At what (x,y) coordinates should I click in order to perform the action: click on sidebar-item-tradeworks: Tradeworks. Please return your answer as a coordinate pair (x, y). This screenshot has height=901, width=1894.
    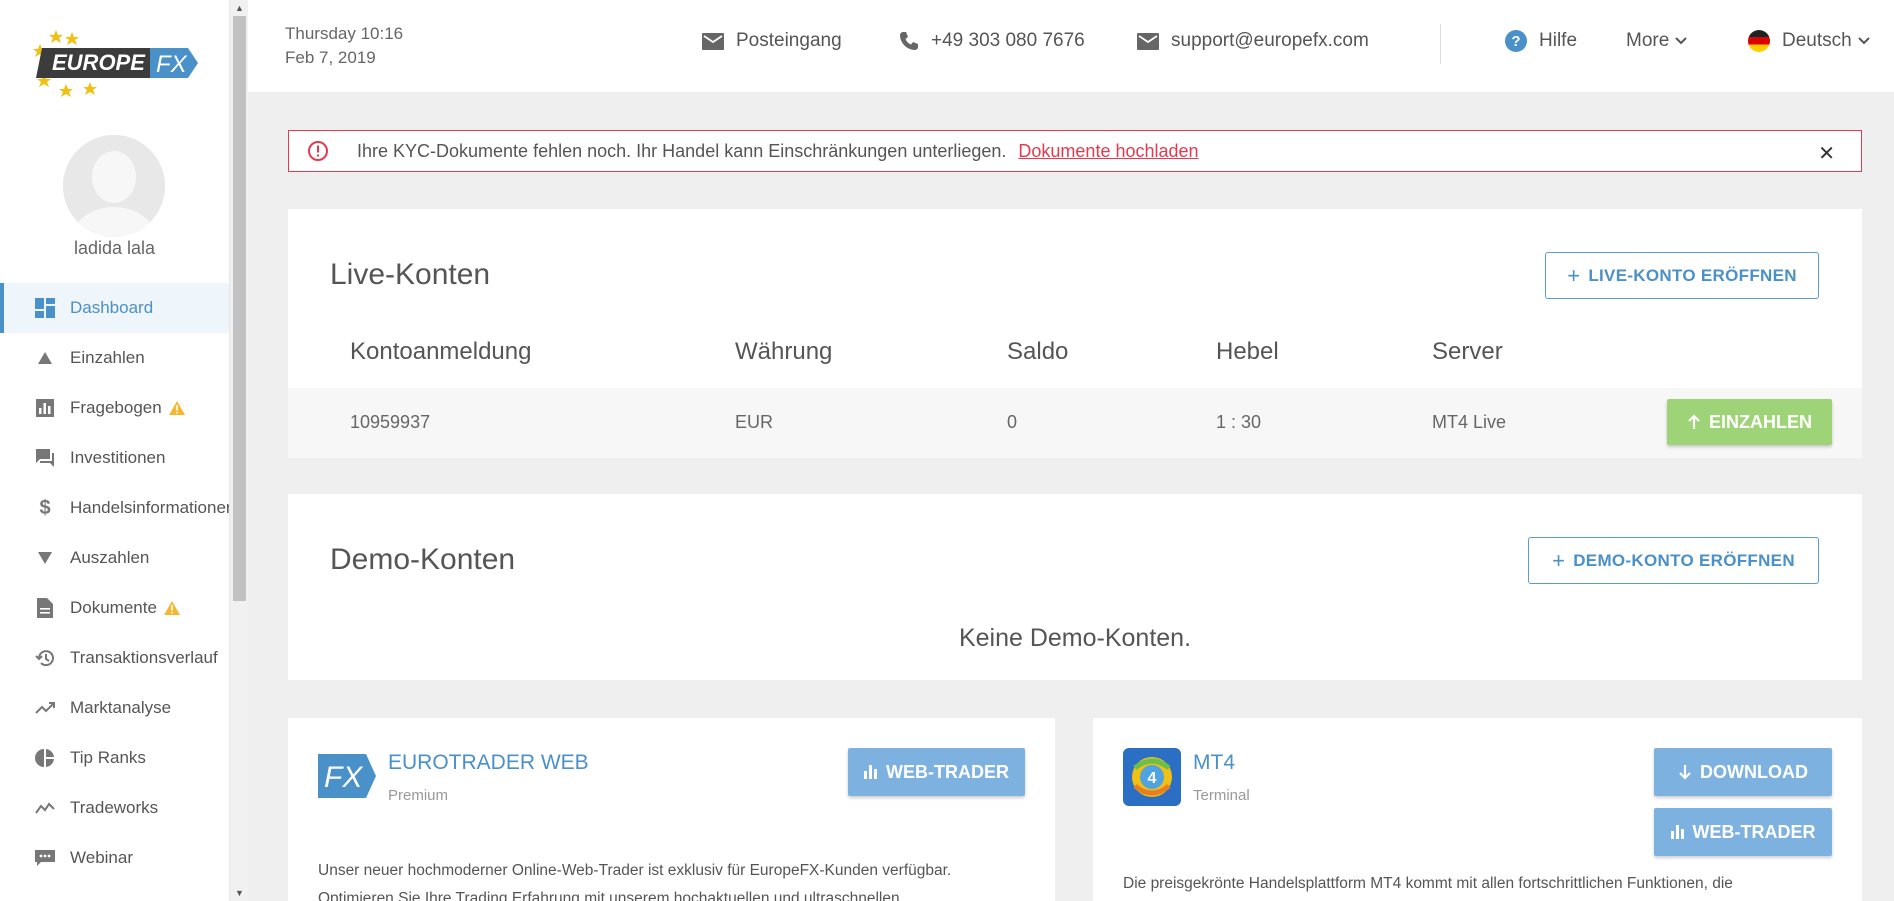
    Looking at the image, I should click on (114, 808).